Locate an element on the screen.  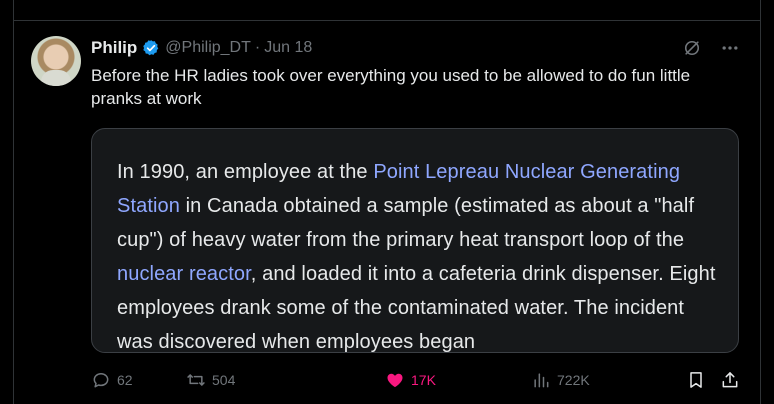
more-icon is located at coordinates (730, 48).